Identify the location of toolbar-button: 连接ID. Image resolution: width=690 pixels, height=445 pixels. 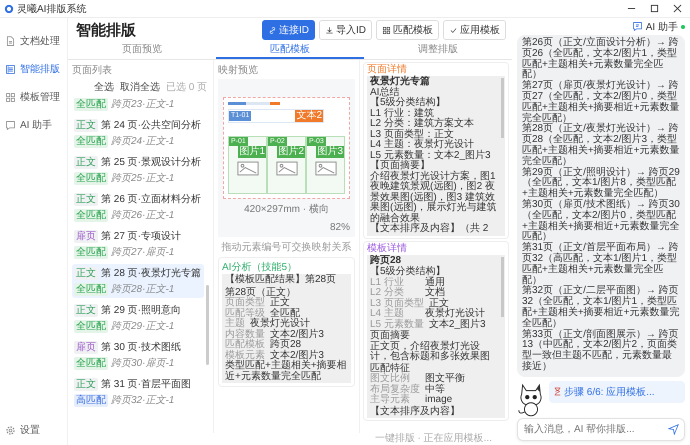
(288, 30).